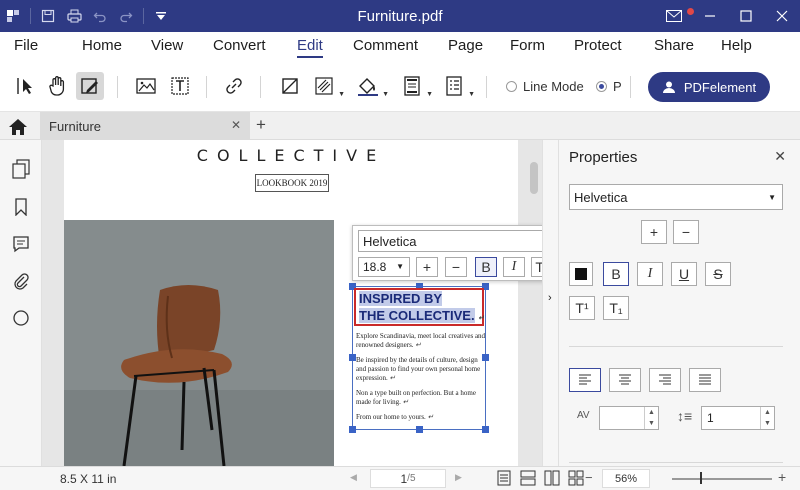 The image size is (800, 490). Describe the element at coordinates (353, 477) in the screenshot. I see `previous-page-icon: ◀` at that location.